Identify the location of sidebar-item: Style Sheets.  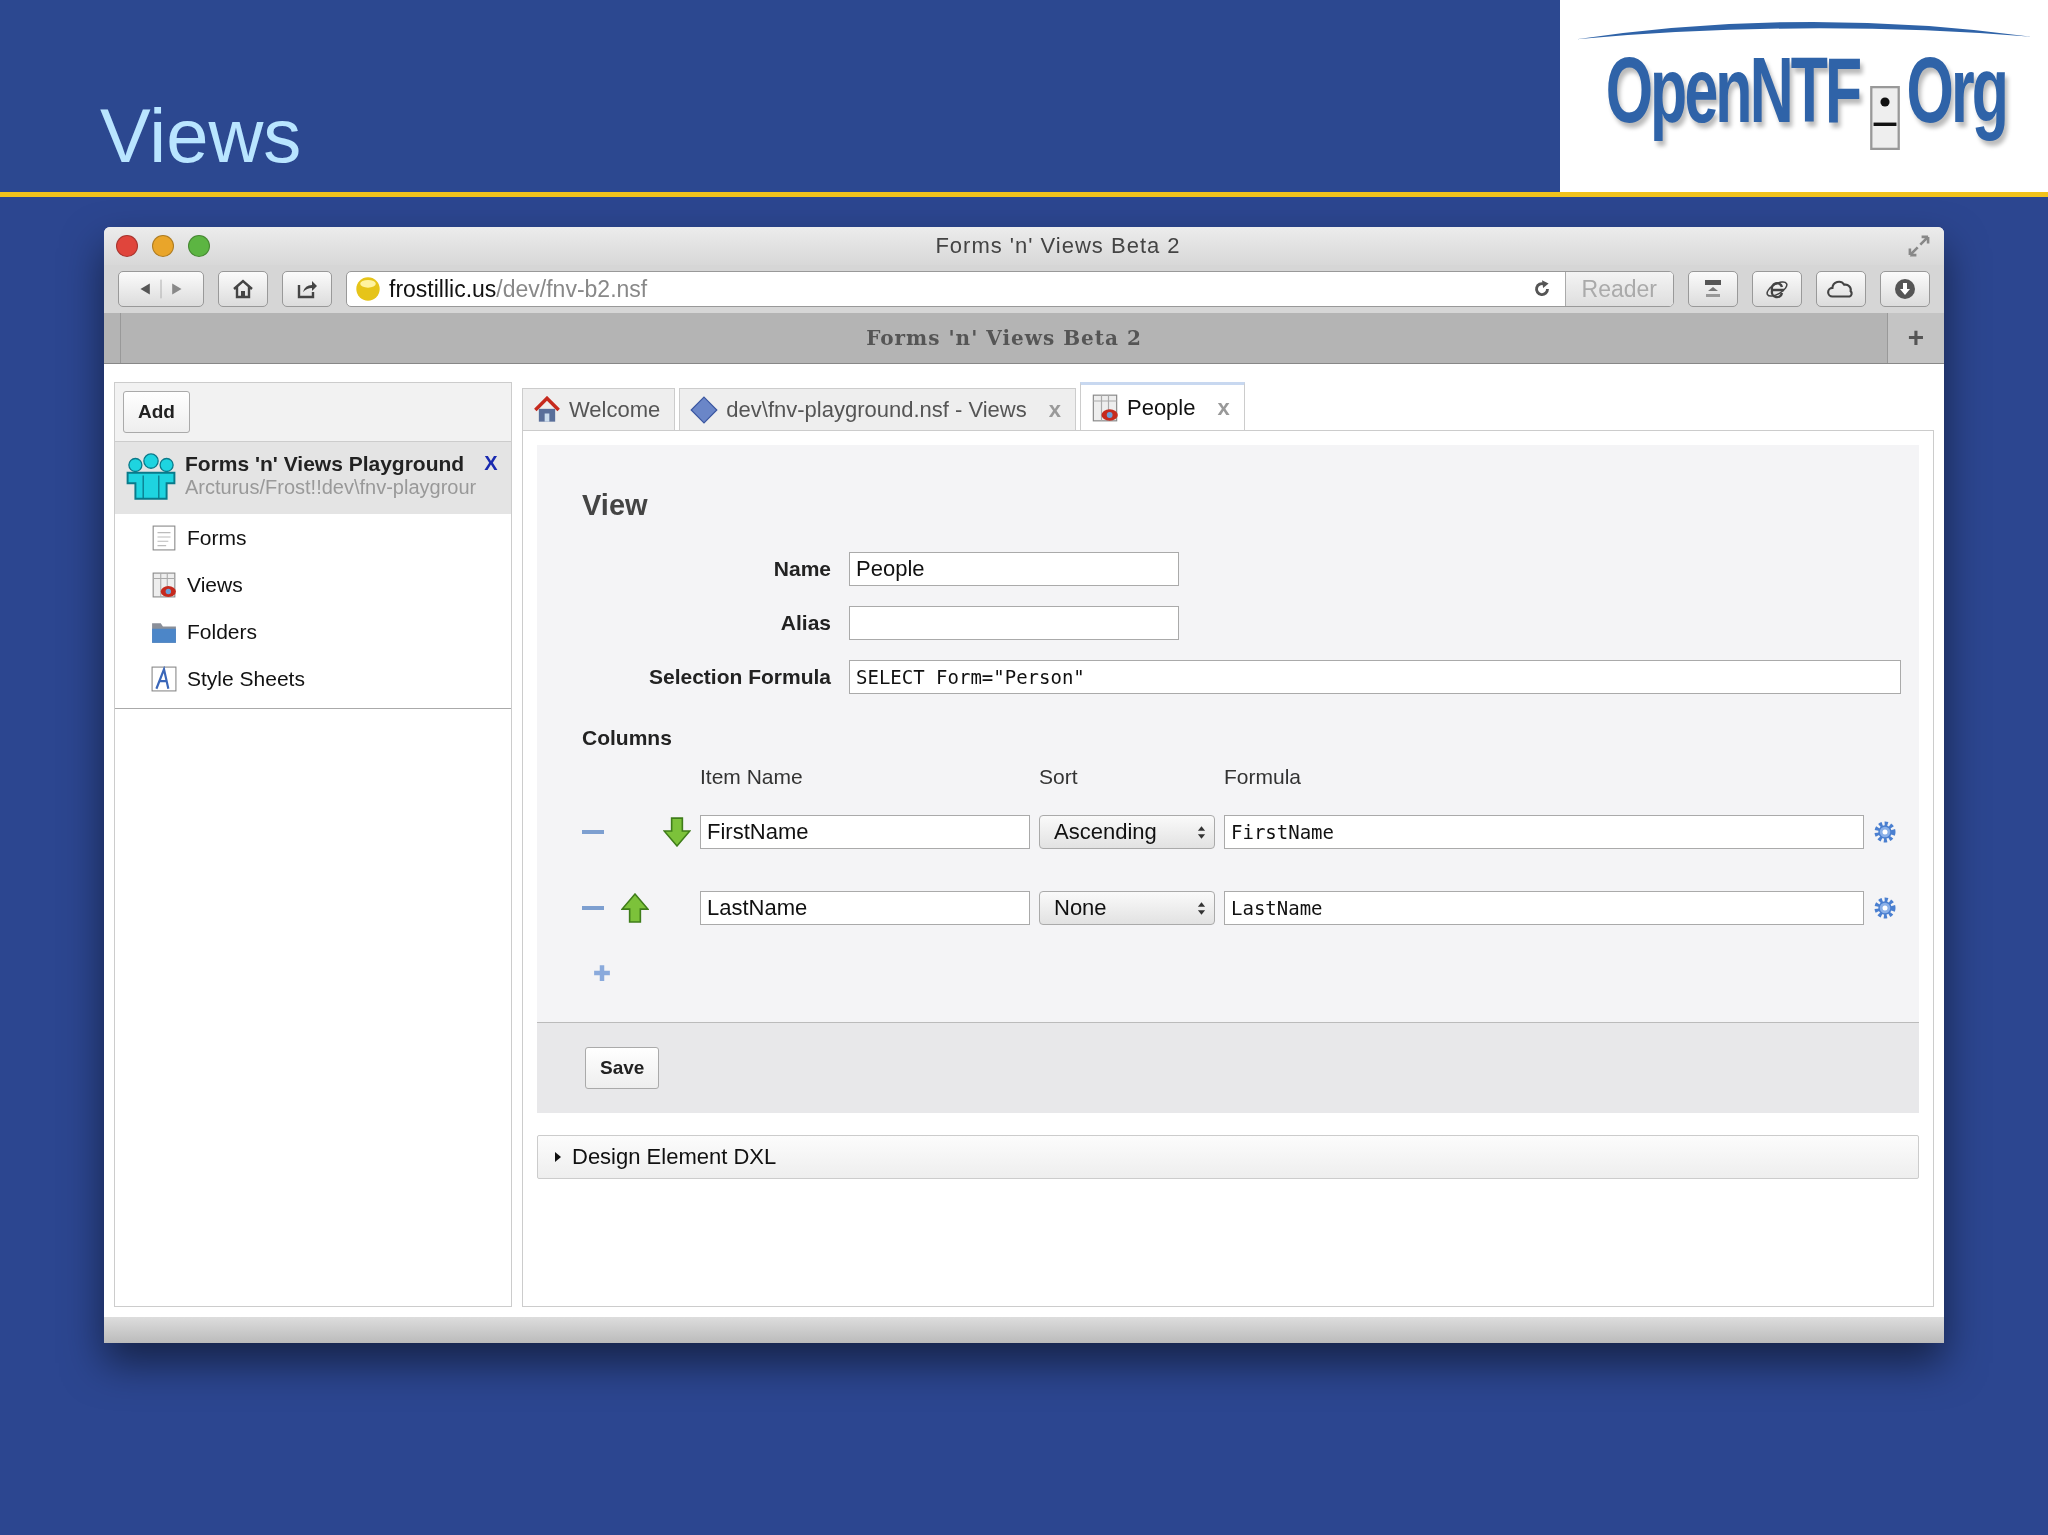
(313, 678).